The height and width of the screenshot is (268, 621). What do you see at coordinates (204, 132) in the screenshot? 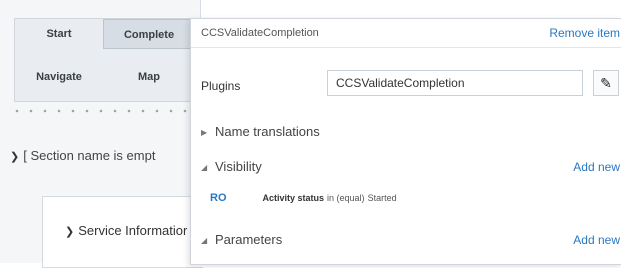
I see `triangle-right-icon: ▶` at bounding box center [204, 132].